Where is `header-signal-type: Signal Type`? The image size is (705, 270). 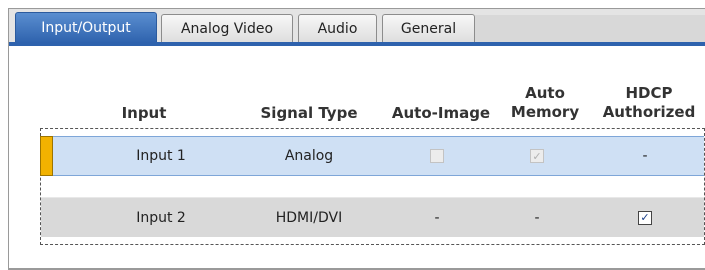 header-signal-type: Signal Type is located at coordinates (309, 113).